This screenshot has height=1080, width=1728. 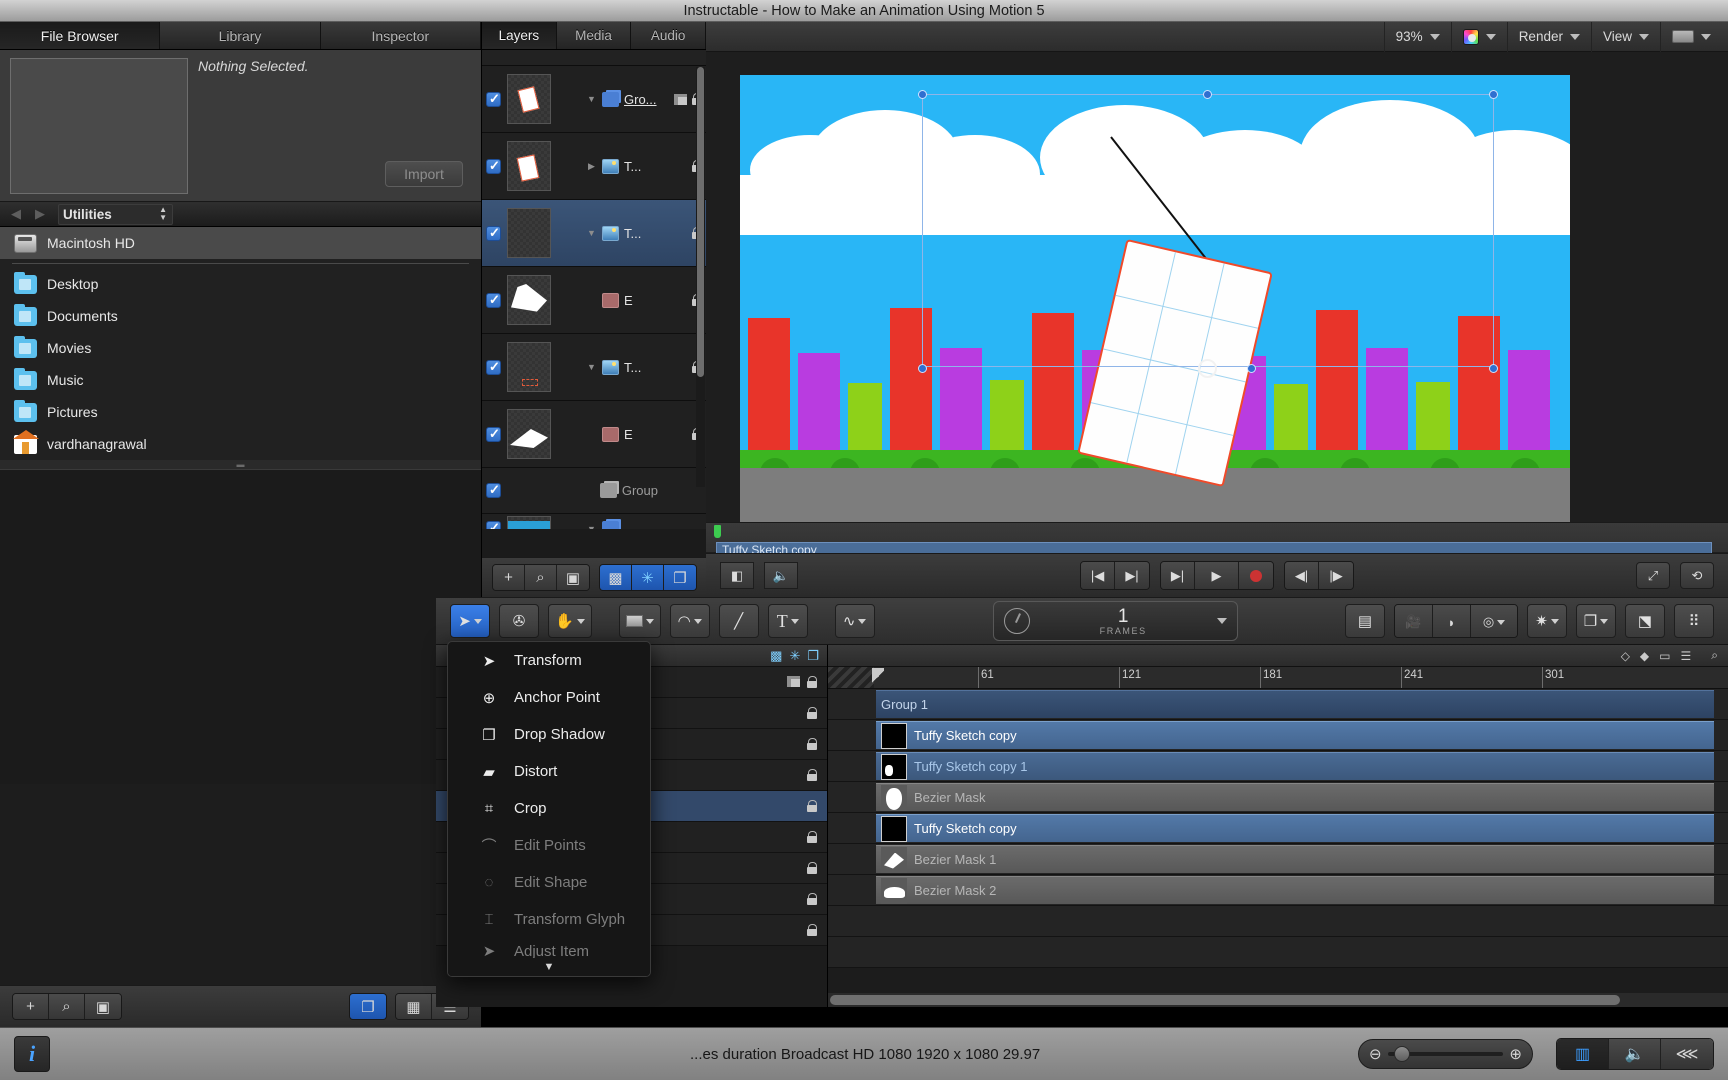 I want to click on mask-tool: ◠, so click(x=689, y=621).